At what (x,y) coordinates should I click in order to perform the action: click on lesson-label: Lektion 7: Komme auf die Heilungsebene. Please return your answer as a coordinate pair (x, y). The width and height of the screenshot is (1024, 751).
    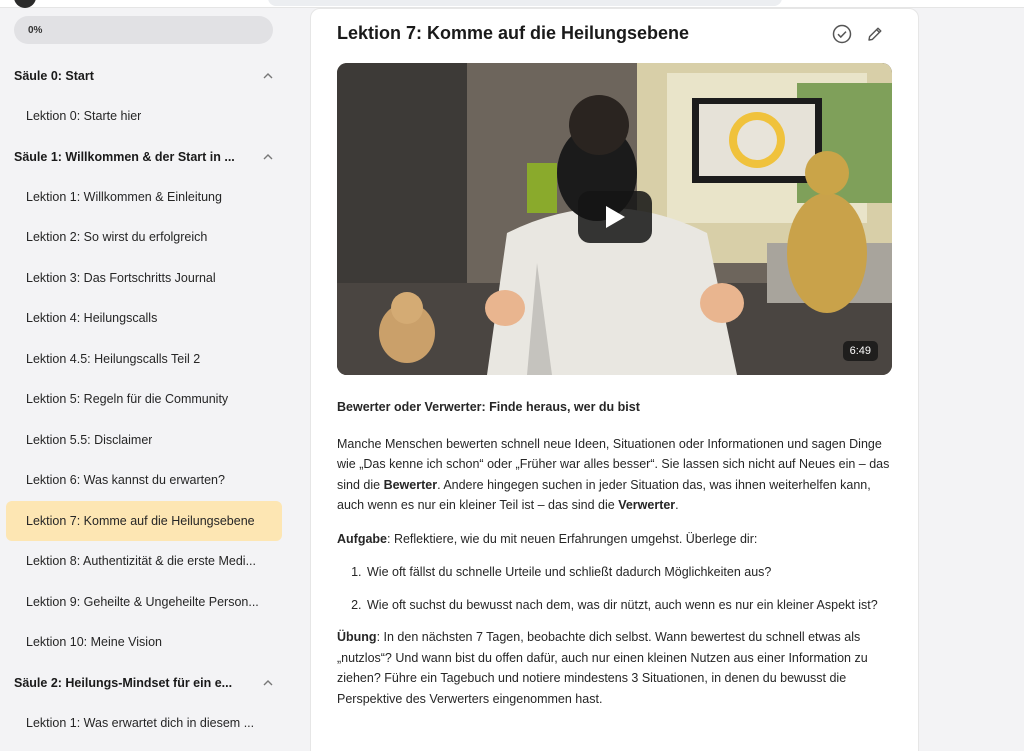
    Looking at the image, I should click on (140, 521).